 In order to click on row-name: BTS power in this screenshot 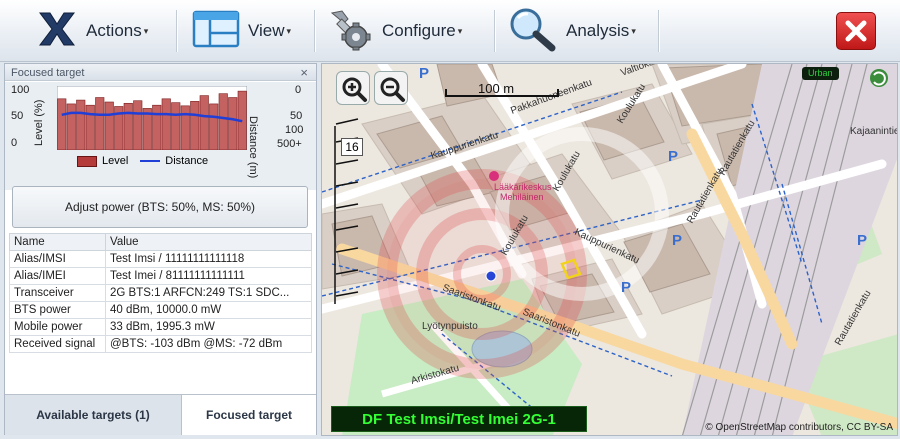, I will do `click(57, 310)`.